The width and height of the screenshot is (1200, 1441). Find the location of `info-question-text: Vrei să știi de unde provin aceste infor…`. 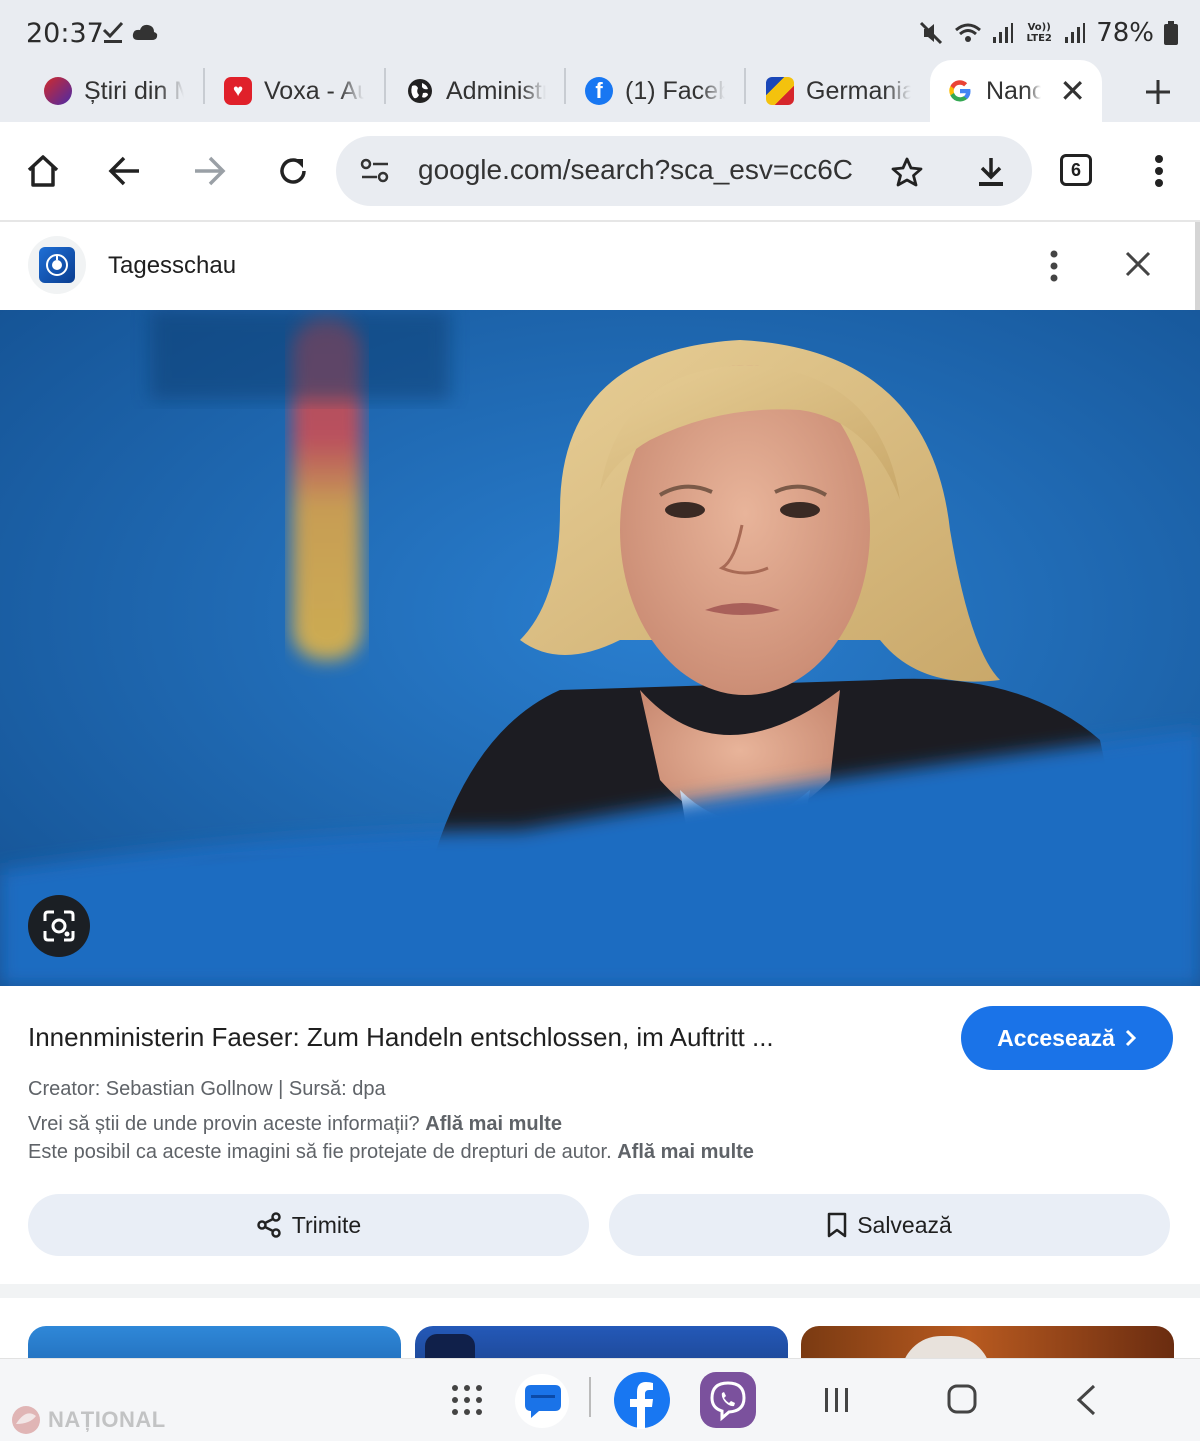

info-question-text: Vrei să știi de unde provin aceste infor… is located at coordinates (224, 1124).